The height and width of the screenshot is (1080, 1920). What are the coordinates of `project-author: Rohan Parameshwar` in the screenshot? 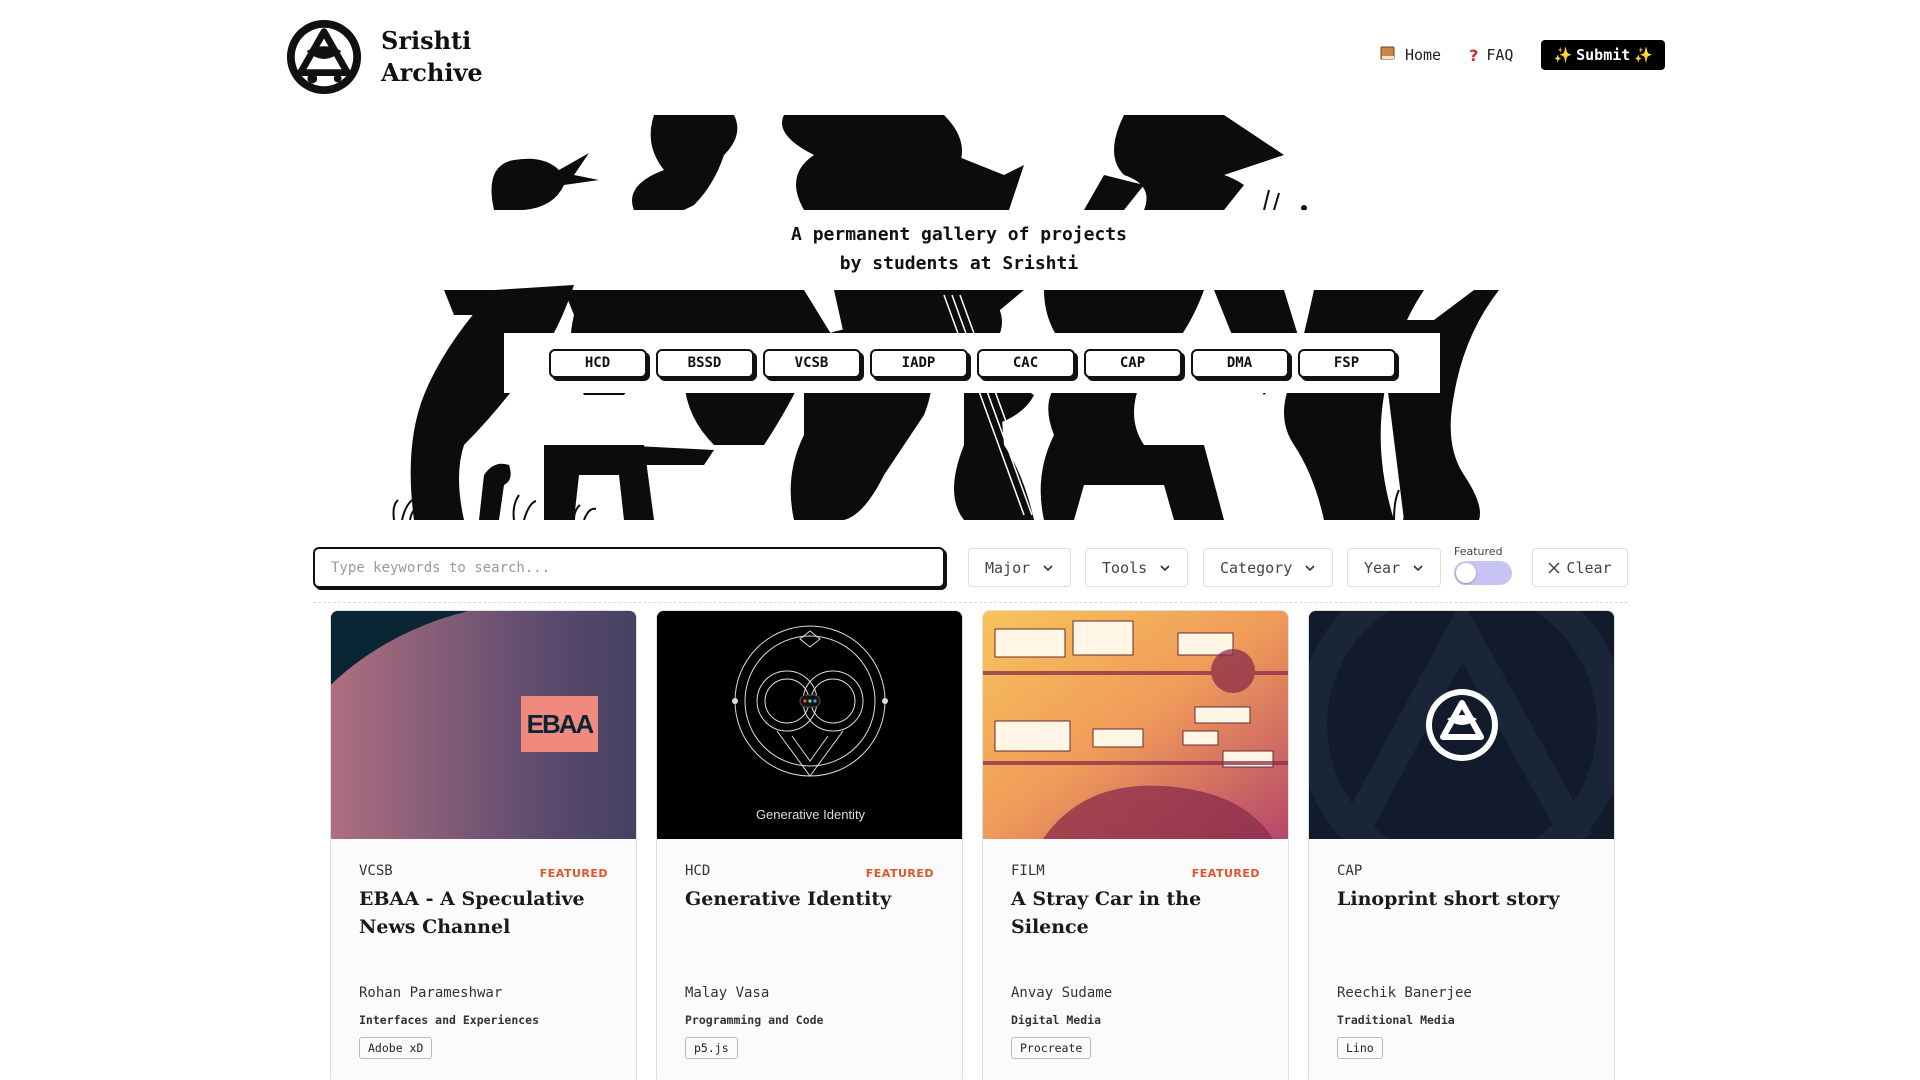 It's located at (431, 993).